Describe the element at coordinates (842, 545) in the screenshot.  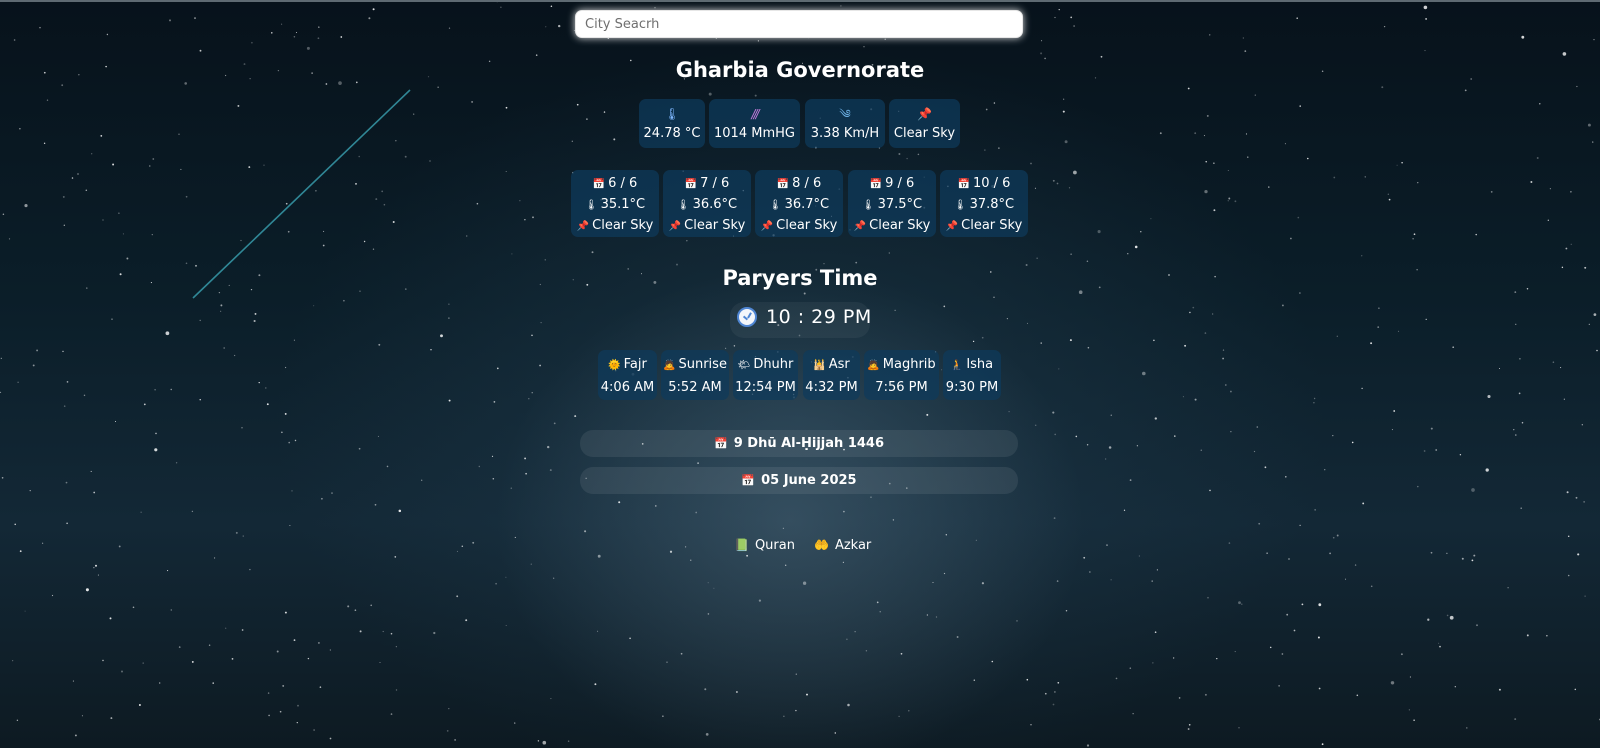
I see `azkar-link: 🤲 Azkar` at that location.